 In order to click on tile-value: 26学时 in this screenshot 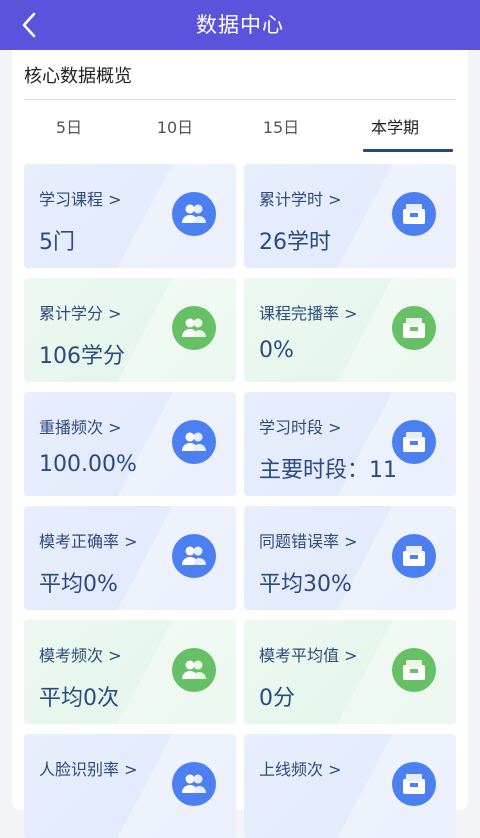, I will do `click(295, 242)`.